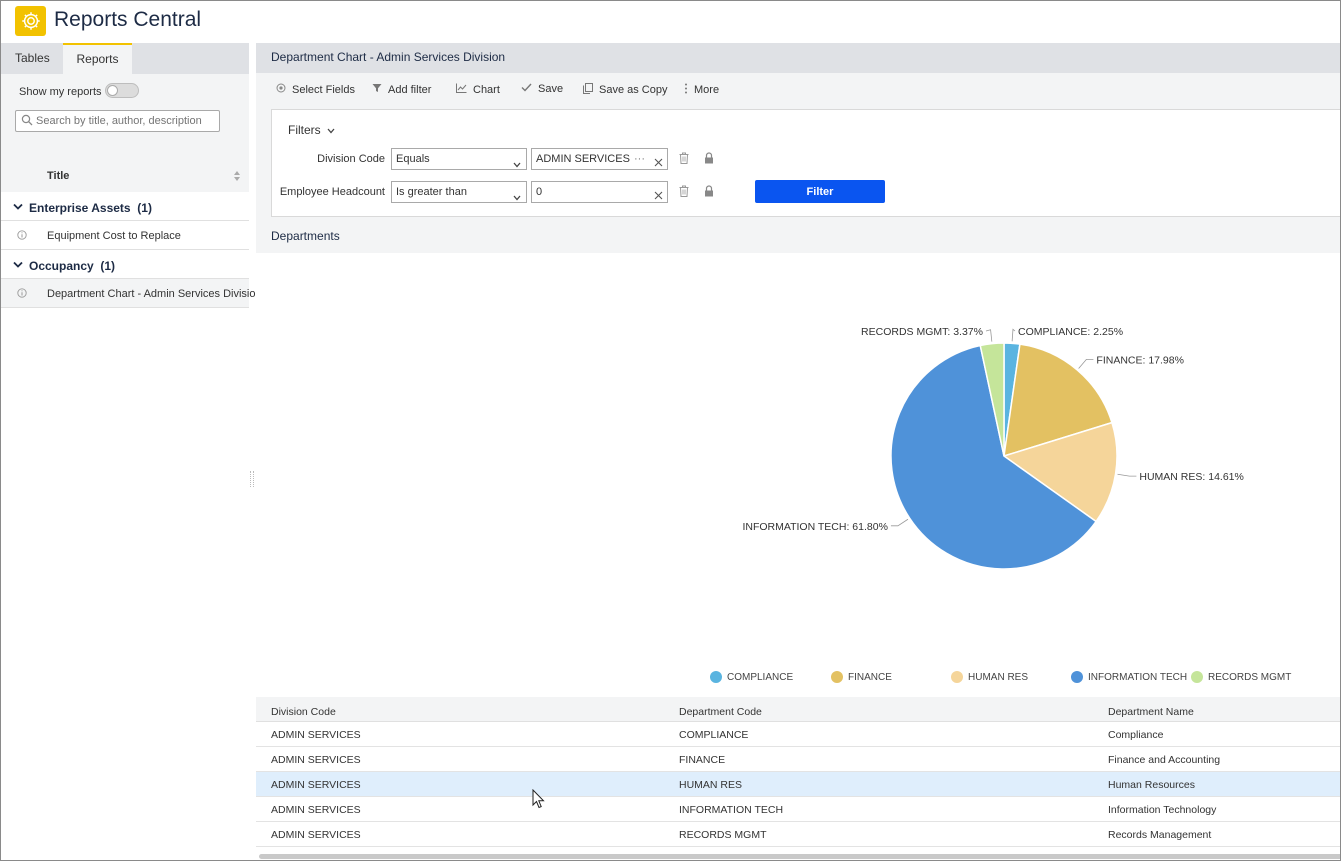  Describe the element at coordinates (114, 236) in the screenshot. I see `report-title: Equipment Cost to Replace` at that location.